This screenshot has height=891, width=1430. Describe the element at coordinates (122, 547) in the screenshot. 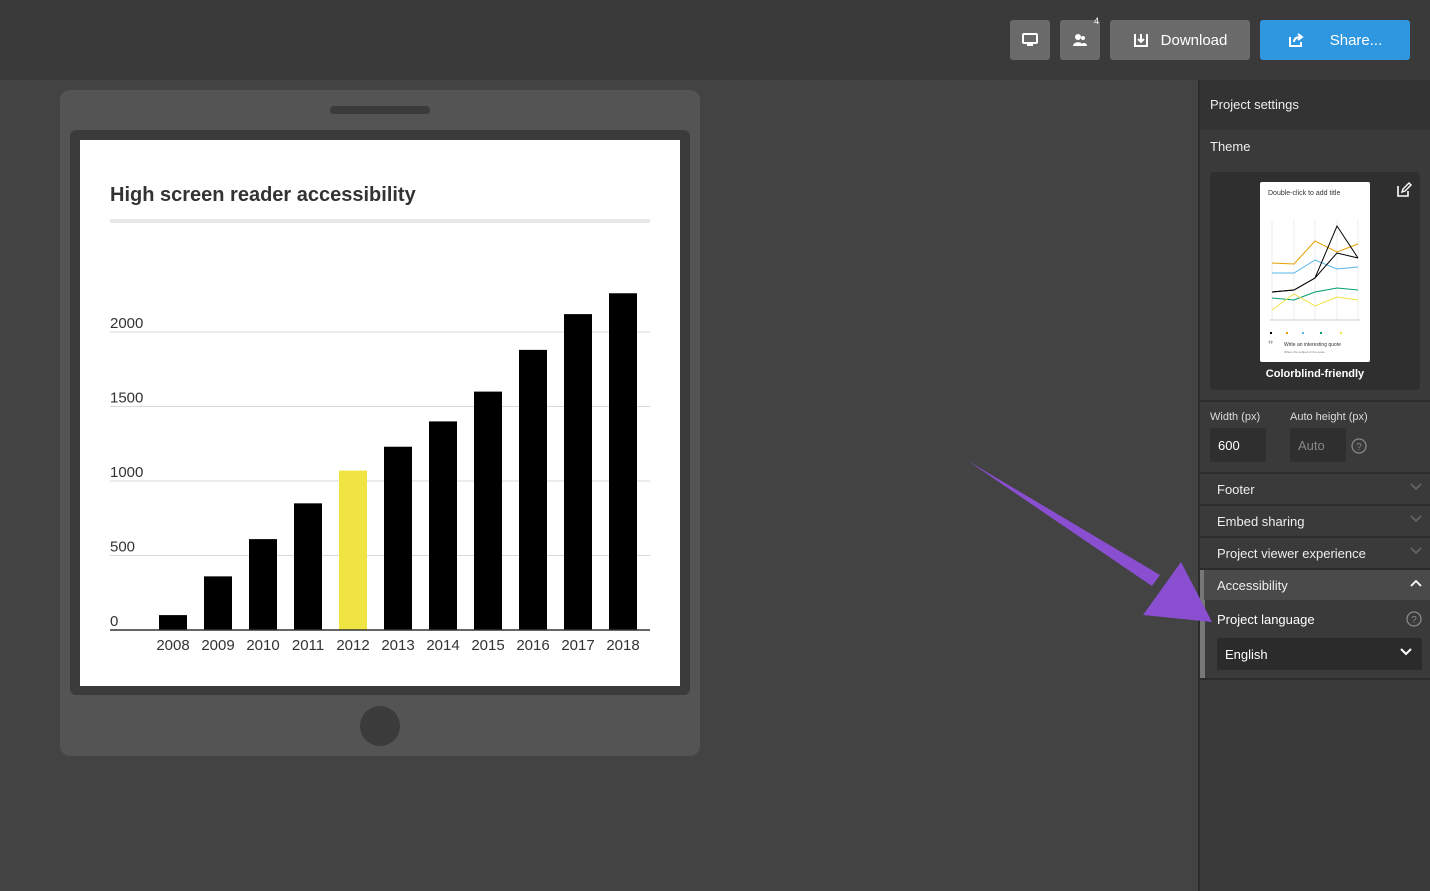

I see `y-tick-label: 500` at that location.